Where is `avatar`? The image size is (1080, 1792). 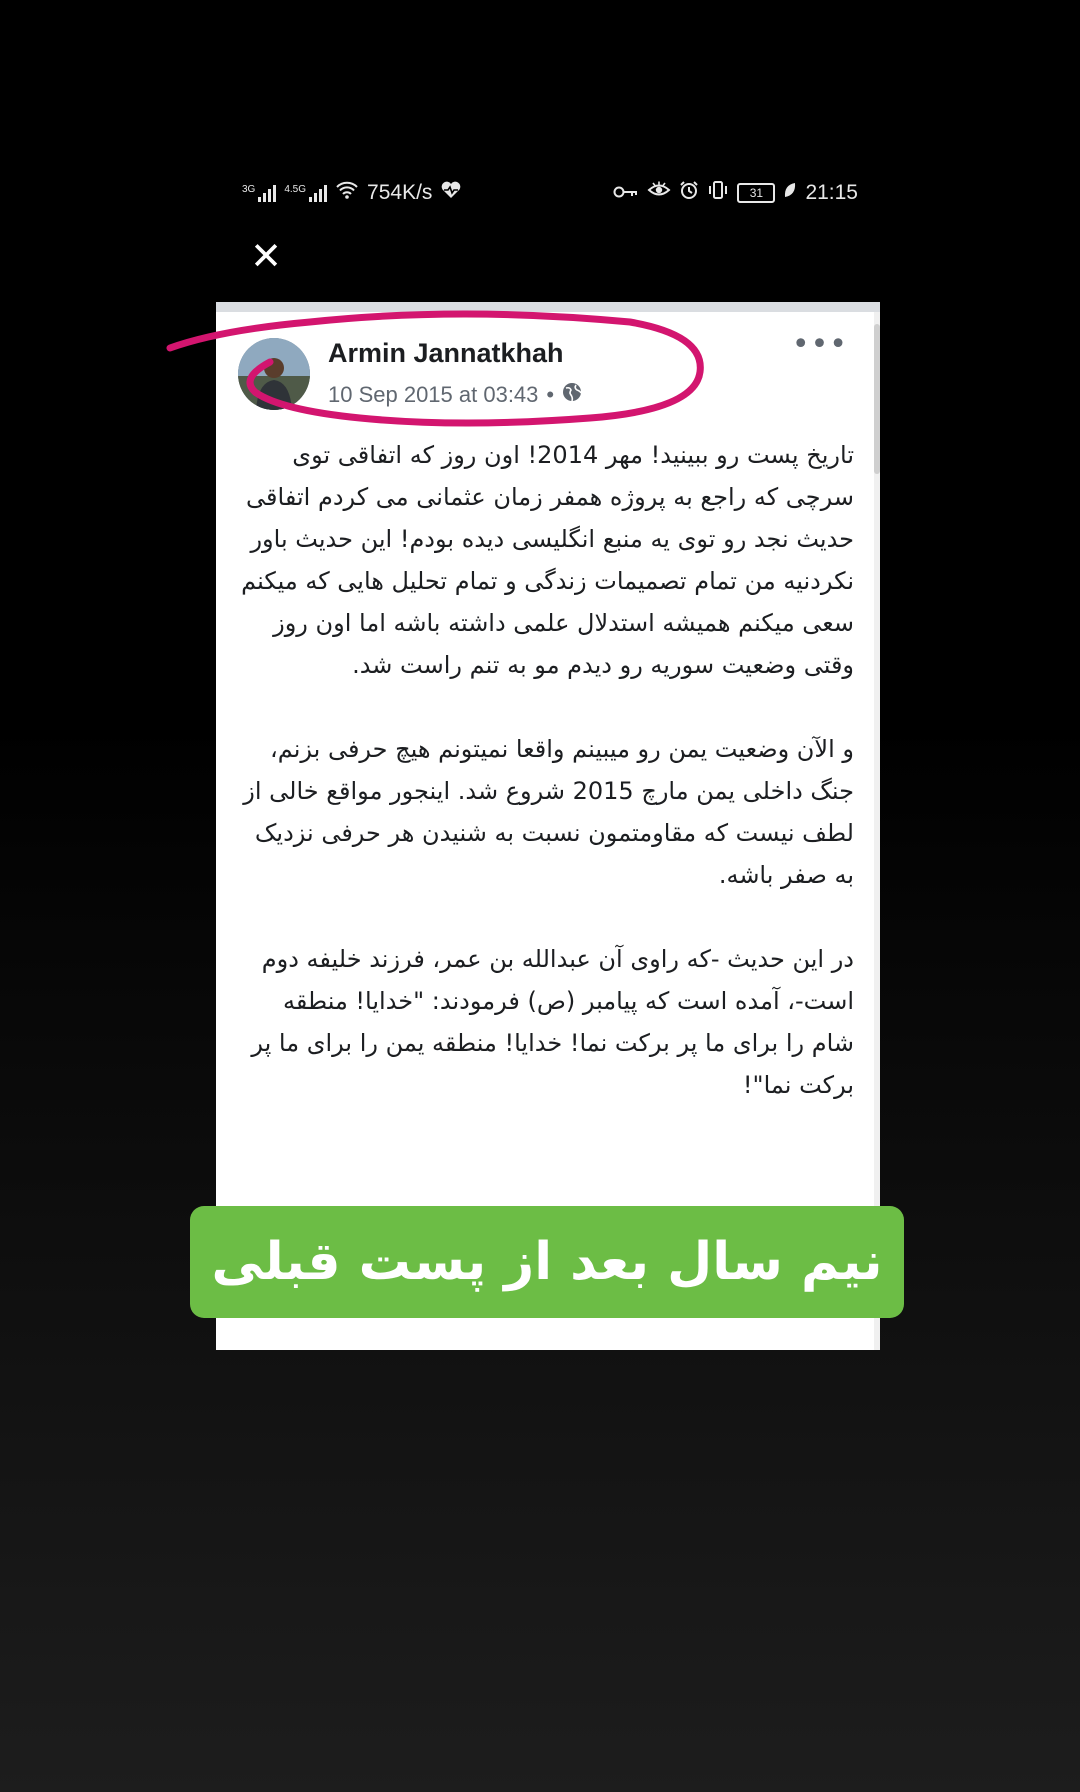 avatar is located at coordinates (274, 374).